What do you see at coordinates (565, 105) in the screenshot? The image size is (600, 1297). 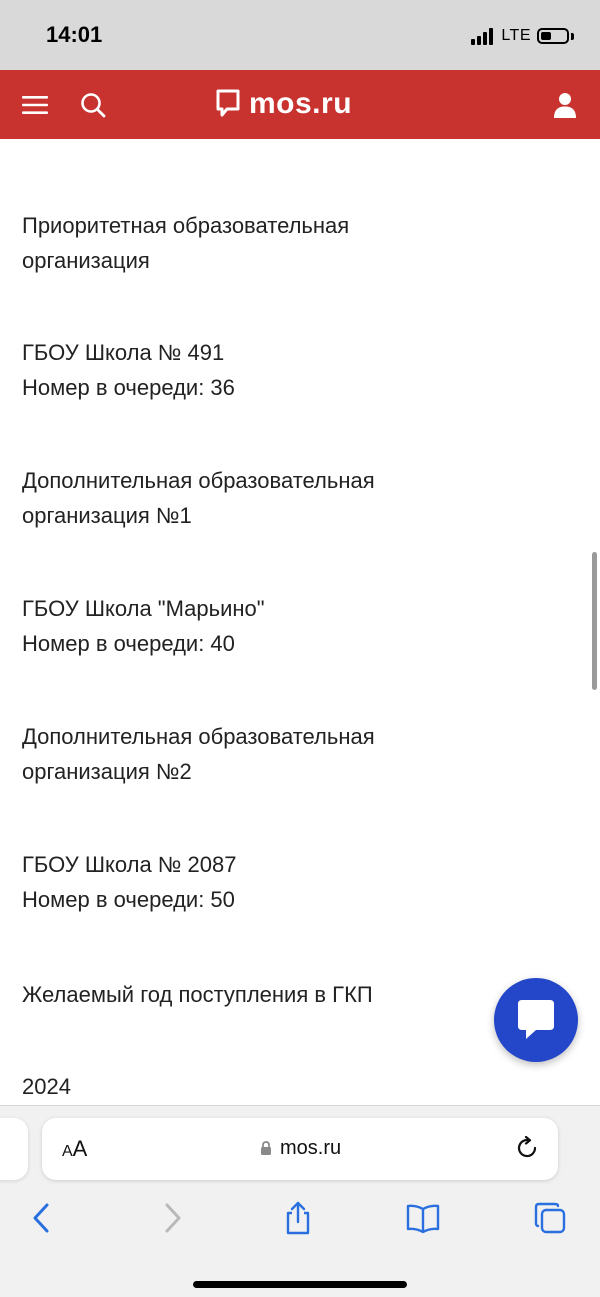 I see `user-icon` at bounding box center [565, 105].